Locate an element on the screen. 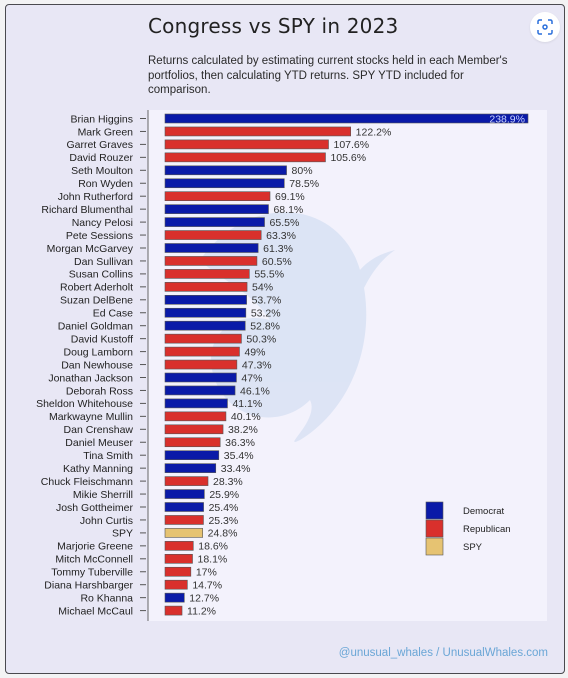 This screenshot has height=678, width=568. y-tick-label: Susan Collins is located at coordinates (101, 275).